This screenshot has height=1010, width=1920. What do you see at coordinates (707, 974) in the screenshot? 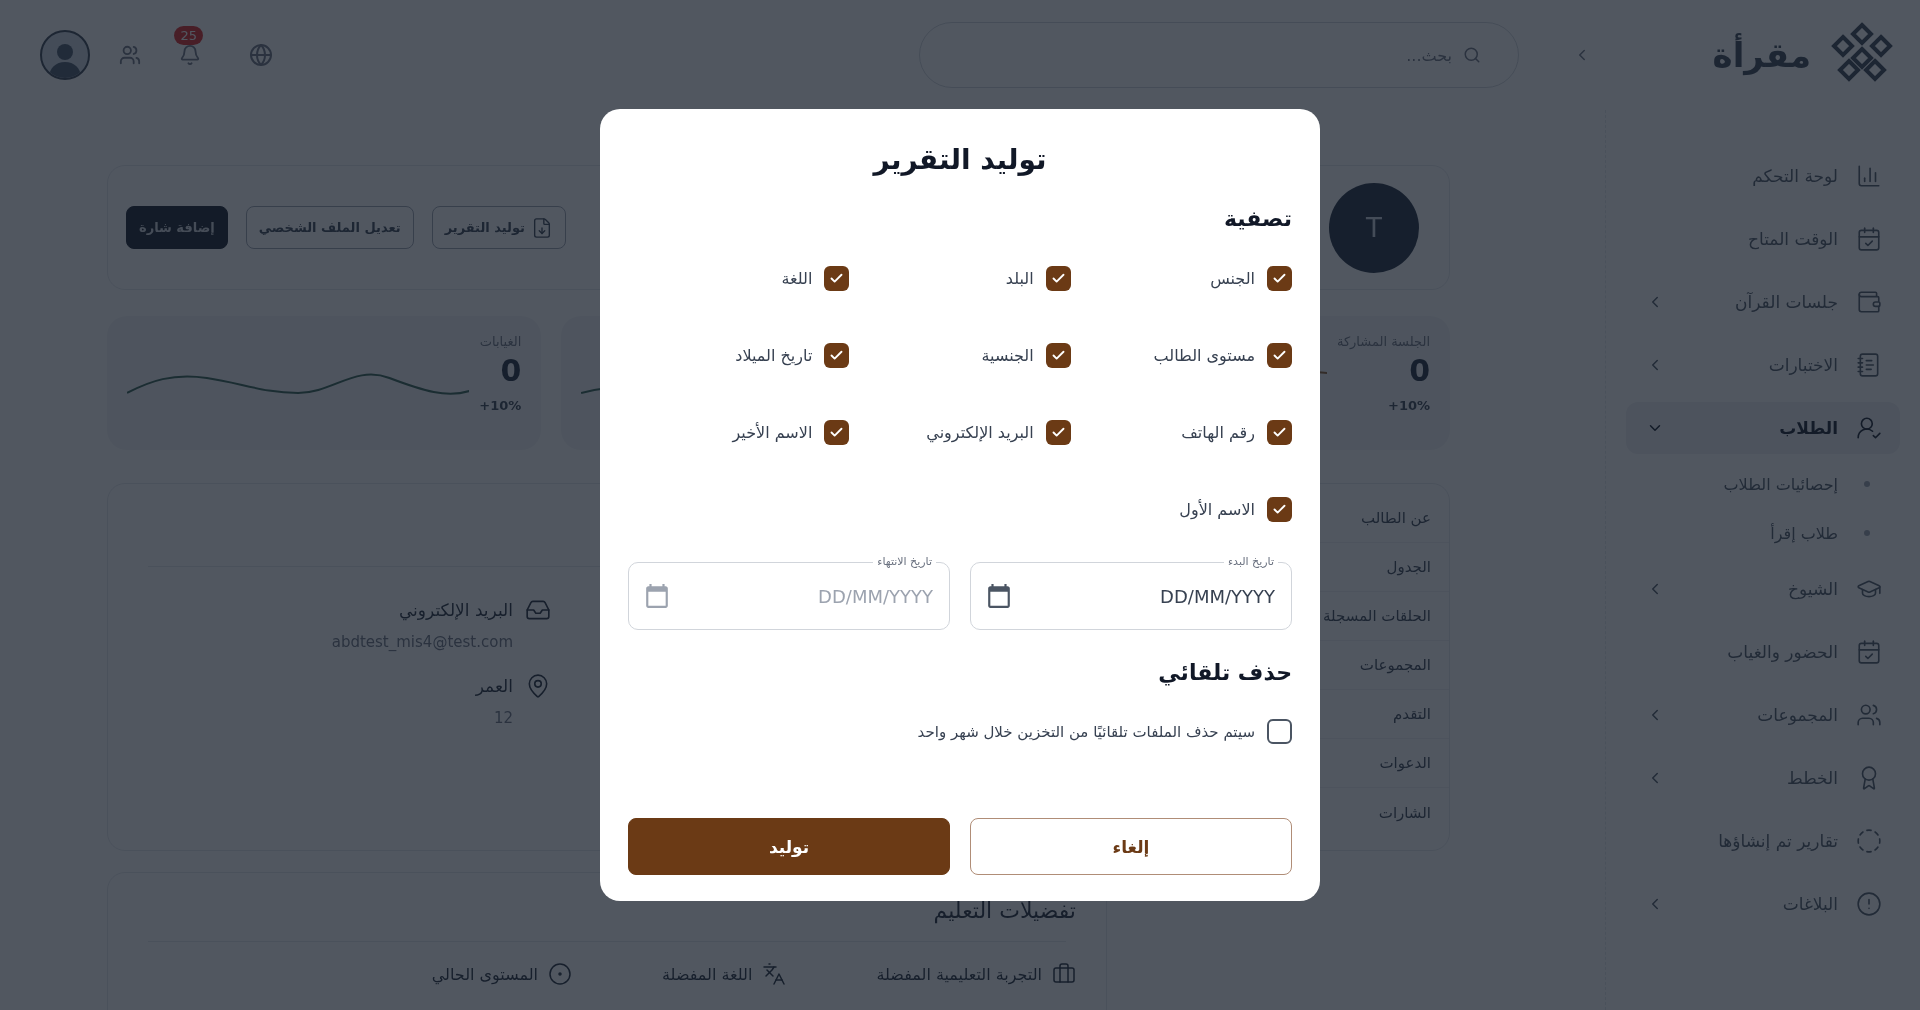
I see `preference-label: اللغة المفضلة` at bounding box center [707, 974].